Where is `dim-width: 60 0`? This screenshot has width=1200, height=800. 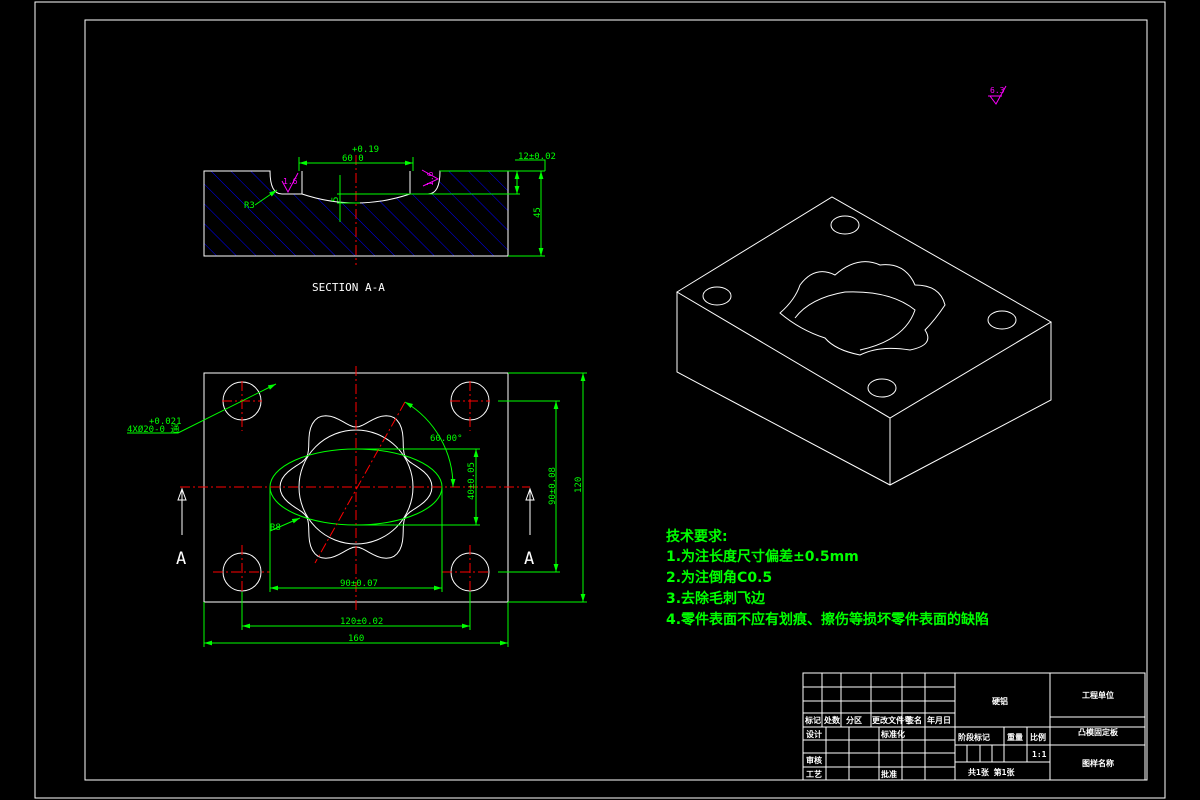 dim-width: 60 0 is located at coordinates (353, 159).